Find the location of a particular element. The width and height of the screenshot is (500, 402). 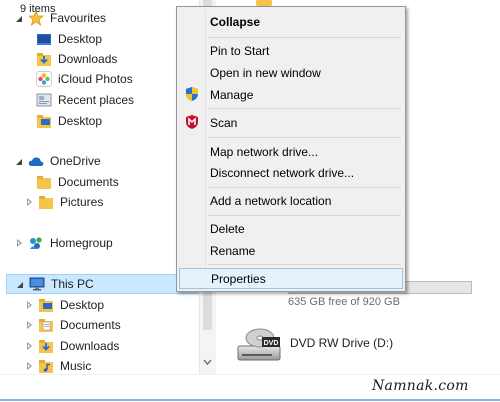

nav-label: Pictures is located at coordinates (82, 202).